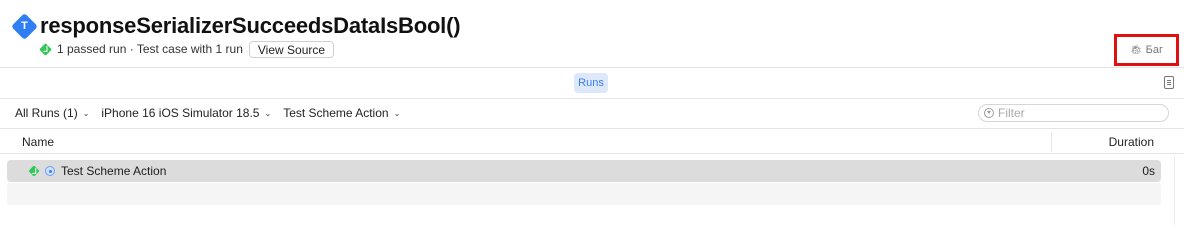  Describe the element at coordinates (186, 113) in the screenshot. I see `device-dropdown: iPhone 16 iOS Simulator 18.5 ⌄` at that location.